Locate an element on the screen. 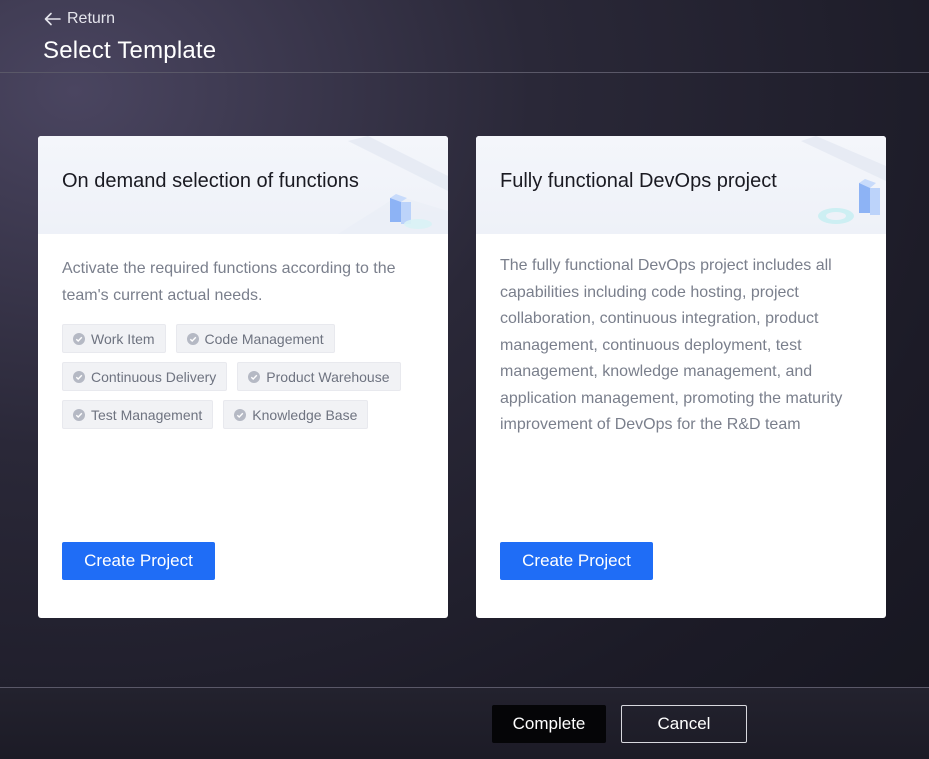 The image size is (929, 759). tag-product-warehouse: Product Warehouse is located at coordinates (319, 376).